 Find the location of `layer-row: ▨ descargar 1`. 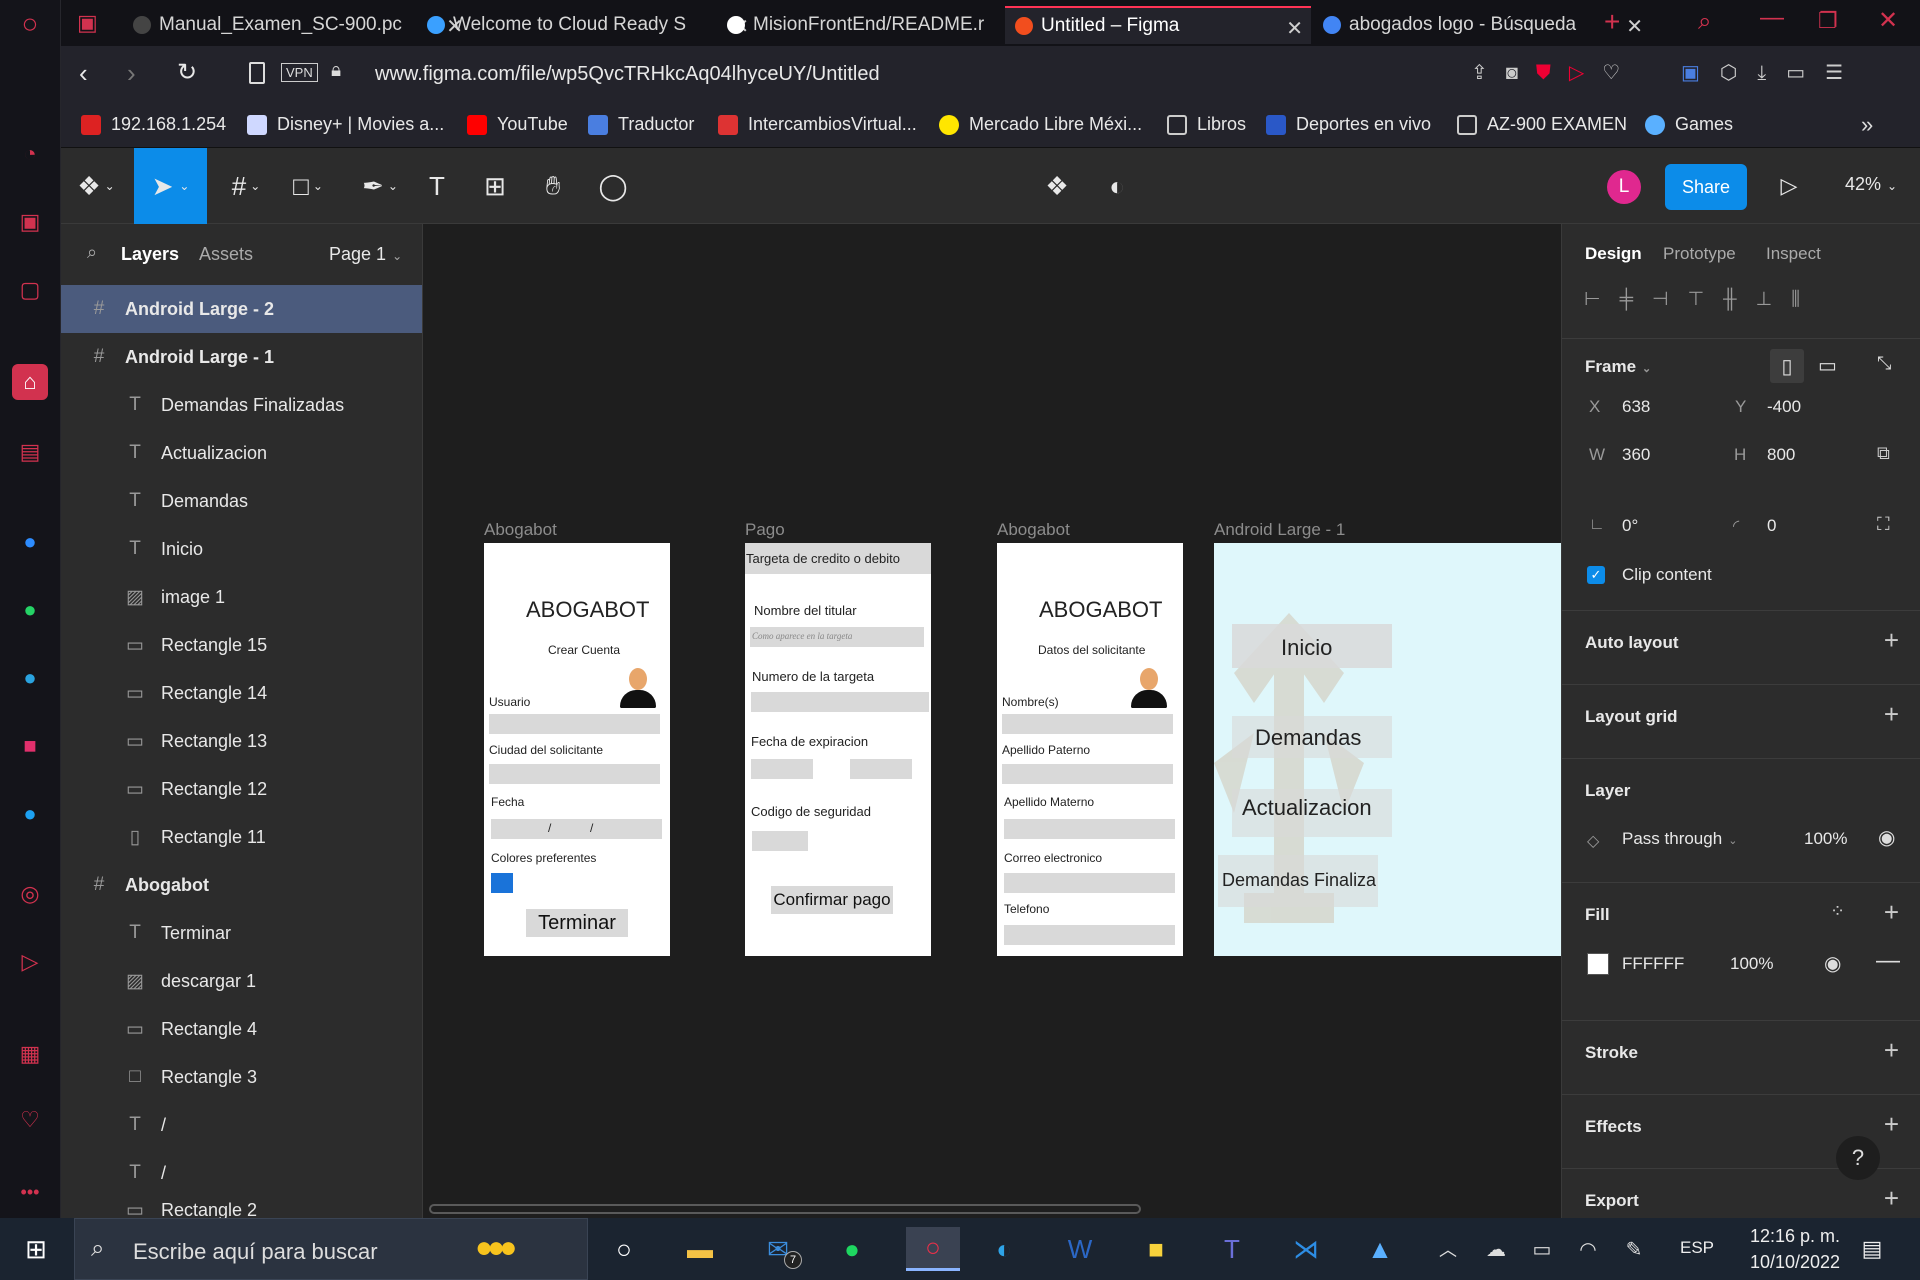

layer-row: ▨ descargar 1 is located at coordinates (241, 981).